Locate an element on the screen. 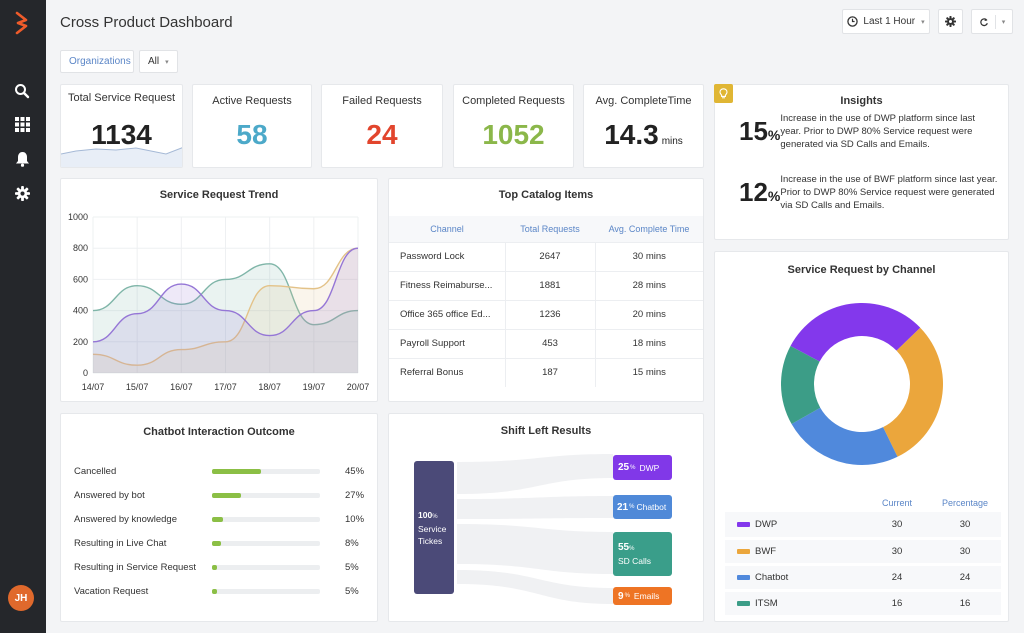 The height and width of the screenshot is (633, 1024). kpi-completed-requests: Completed Requests 1052 is located at coordinates (513, 126).